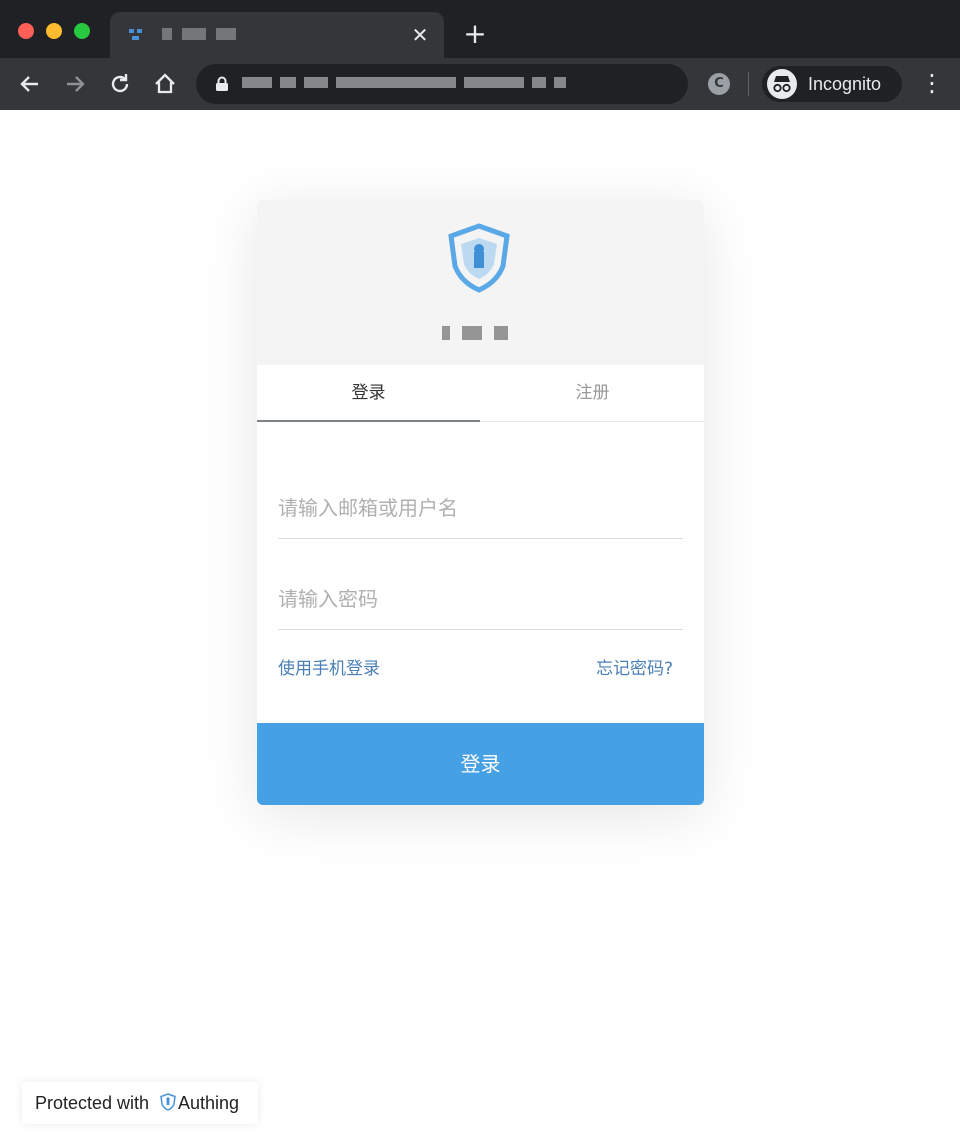  Describe the element at coordinates (480, 599) in the screenshot. I see `password-input` at that location.